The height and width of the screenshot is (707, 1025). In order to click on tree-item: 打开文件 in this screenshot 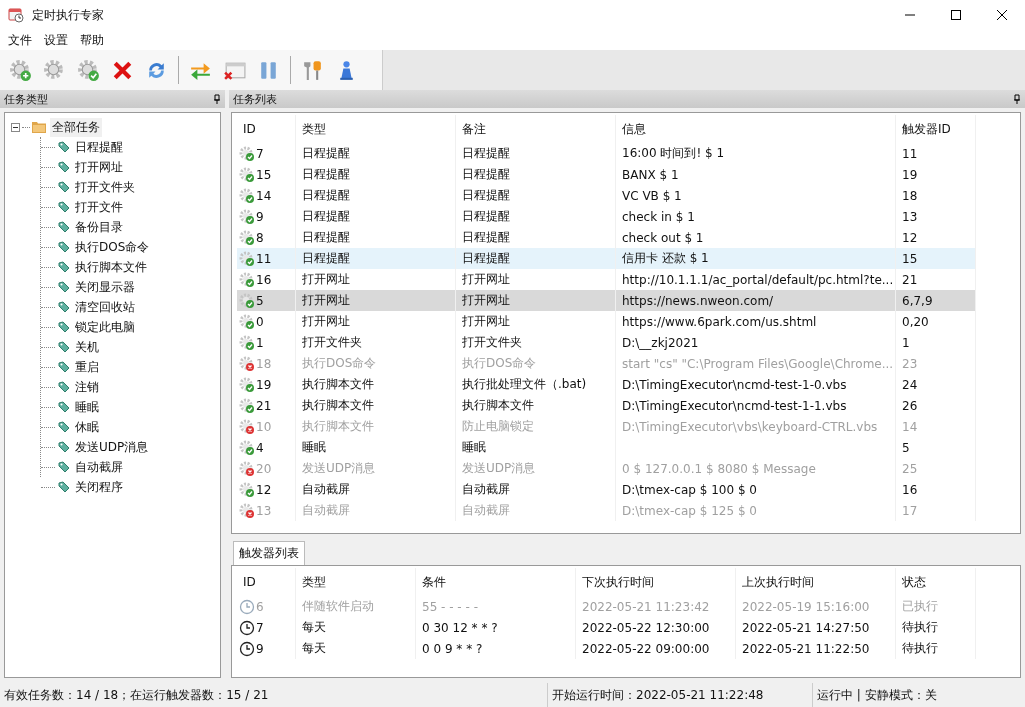, I will do `click(99, 207)`.